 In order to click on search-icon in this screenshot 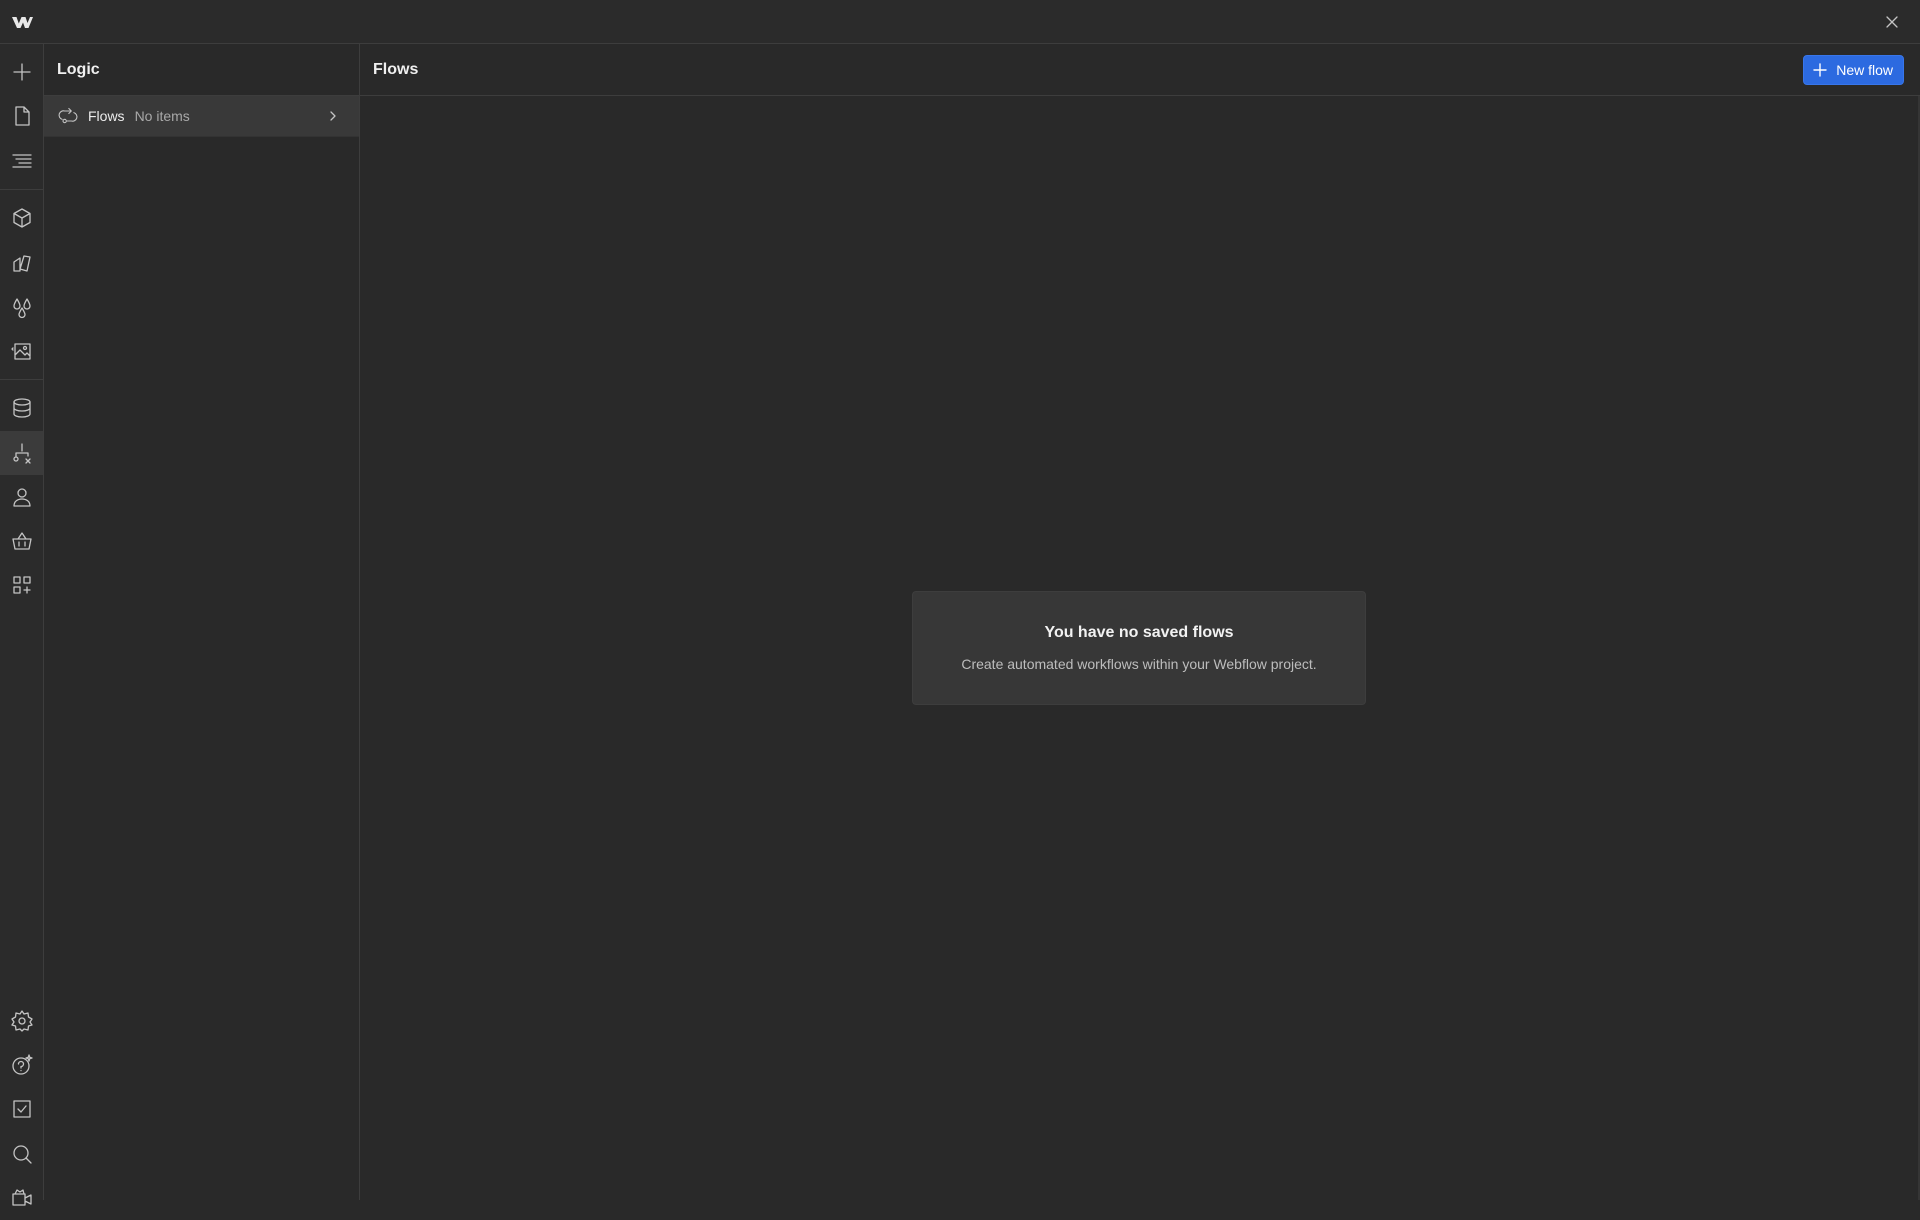, I will do `click(21, 1154)`.